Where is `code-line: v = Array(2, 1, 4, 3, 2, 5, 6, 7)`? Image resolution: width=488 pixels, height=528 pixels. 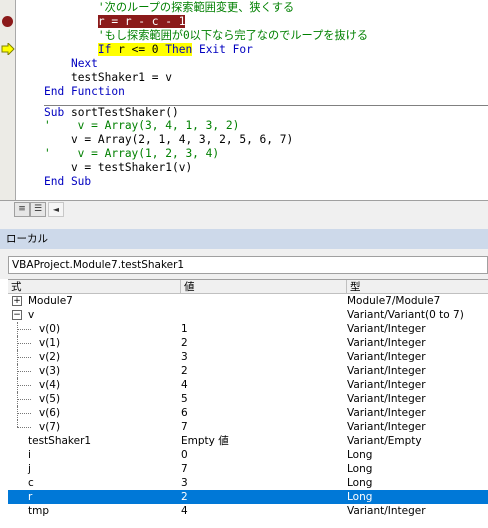
code-line: v = Array(2, 1, 4, 3, 2, 5, 6, 7) is located at coordinates (182, 139).